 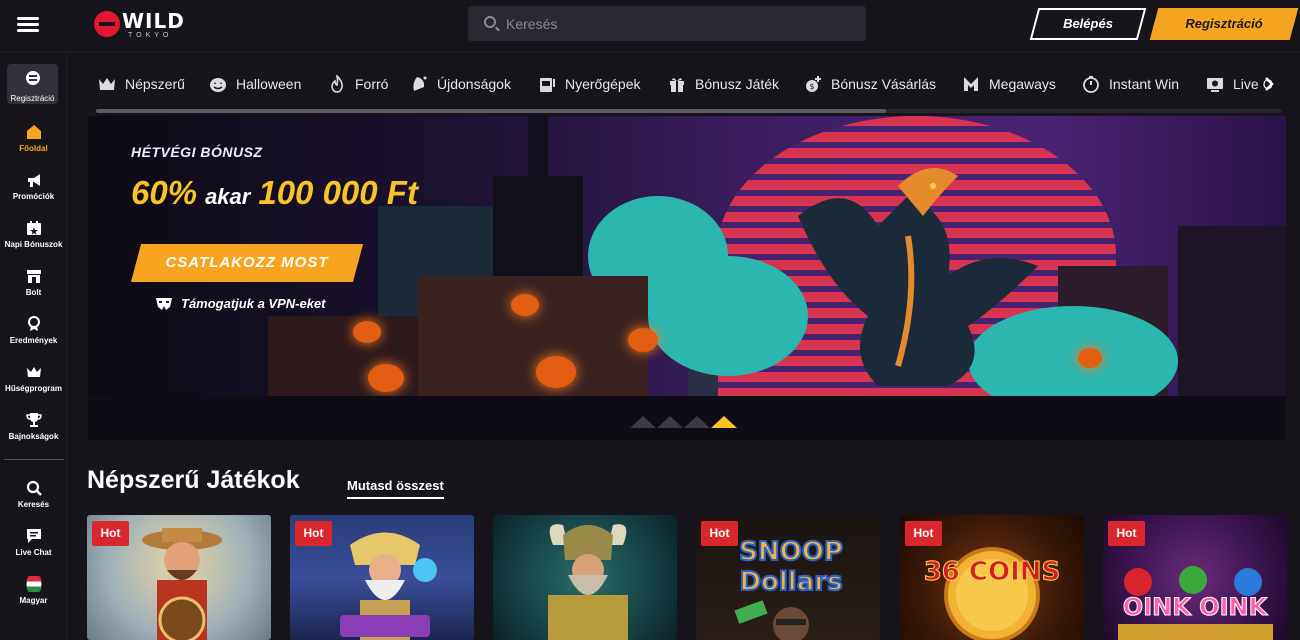 I want to click on show-all-link: Mutasd összest, so click(x=395, y=488).